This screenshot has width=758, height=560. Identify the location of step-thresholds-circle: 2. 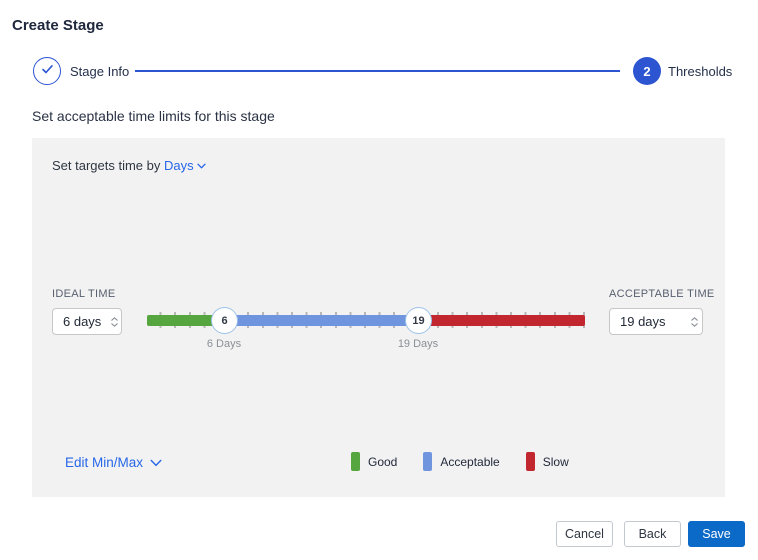
(647, 71).